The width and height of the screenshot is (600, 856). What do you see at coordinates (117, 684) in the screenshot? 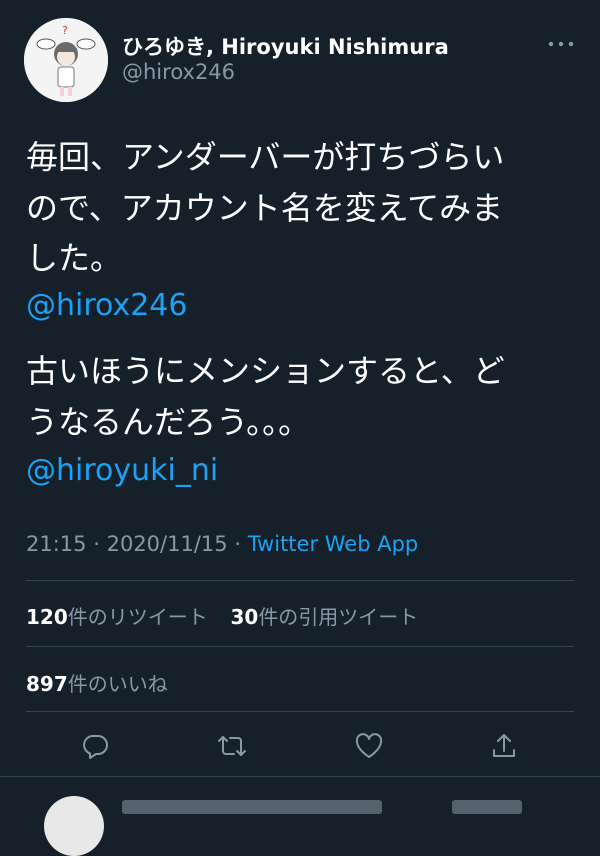
I see `likes-label: 件のいいね` at bounding box center [117, 684].